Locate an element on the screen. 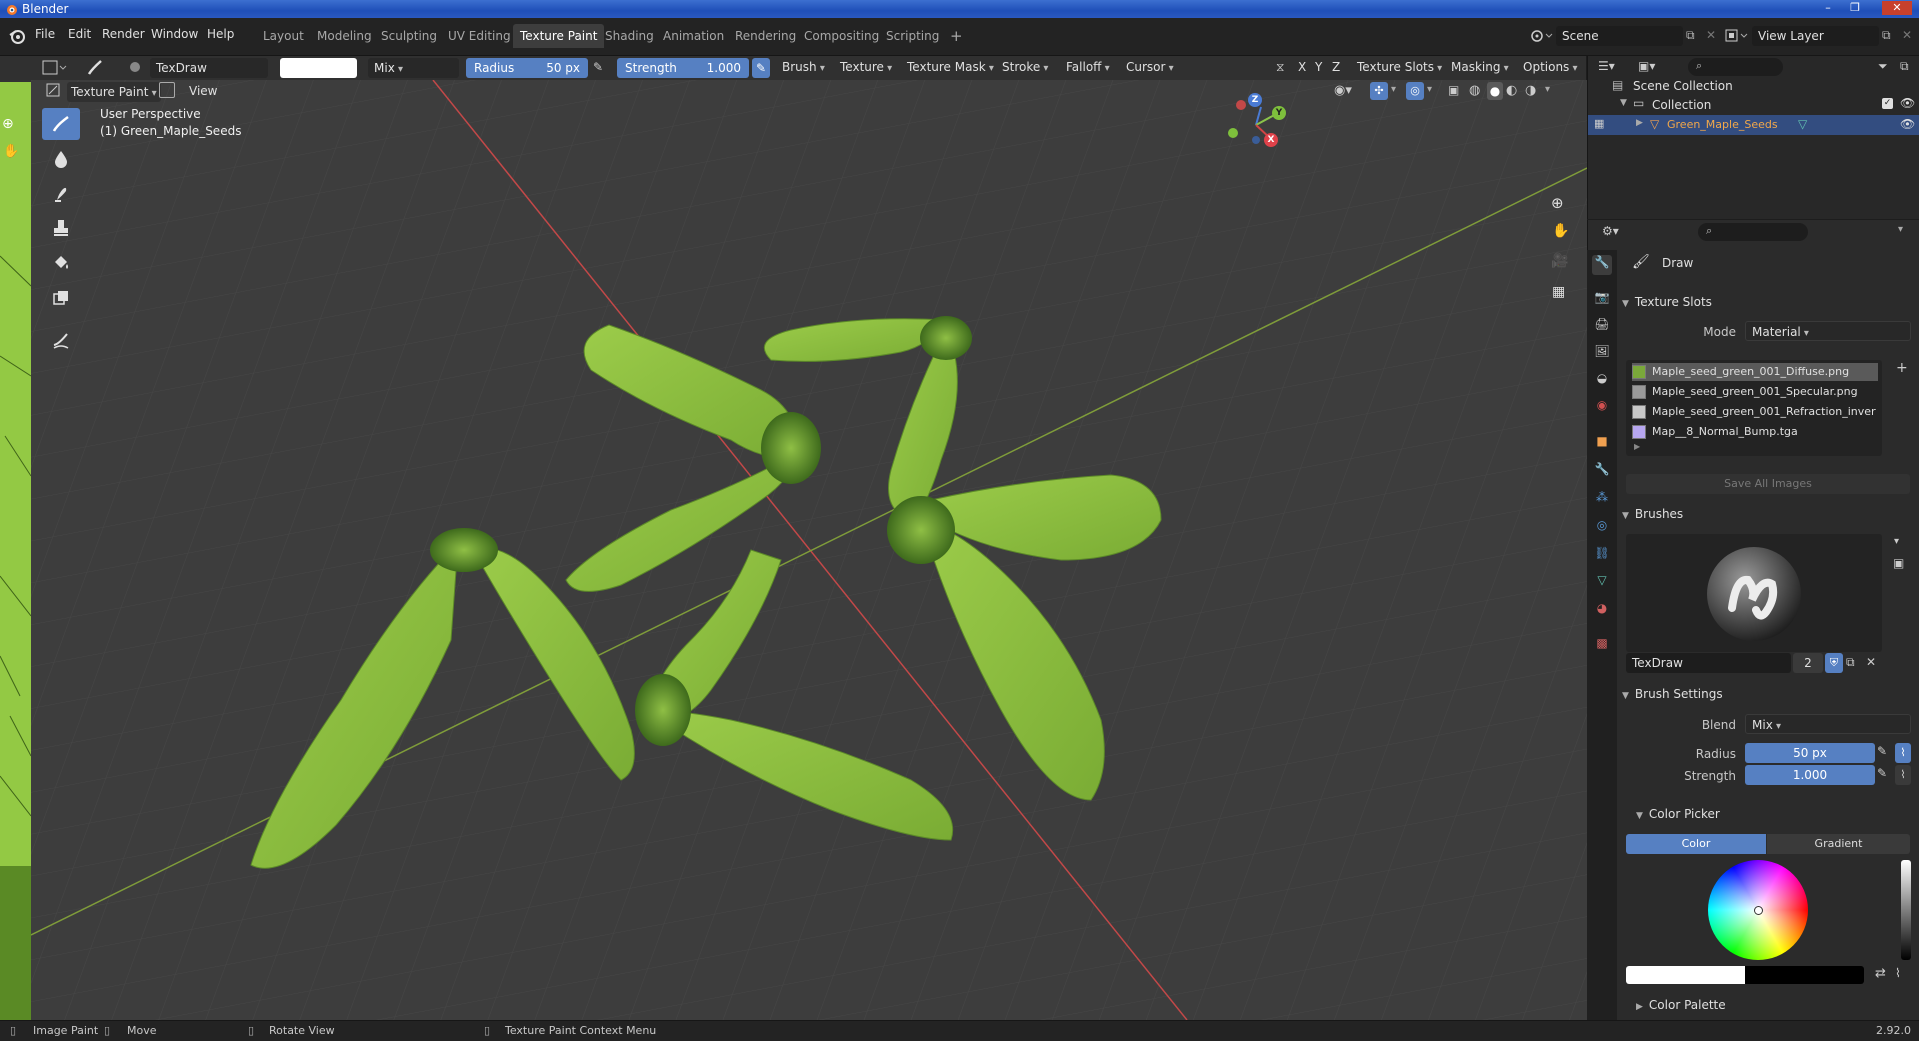  texture-mask-menu: Texture Mask is located at coordinates (950, 67).